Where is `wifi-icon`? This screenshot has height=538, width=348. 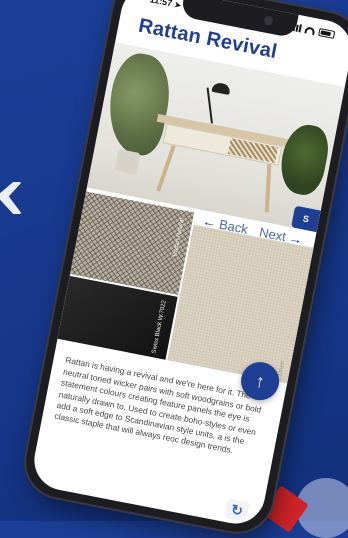
wifi-icon is located at coordinates (310, 30).